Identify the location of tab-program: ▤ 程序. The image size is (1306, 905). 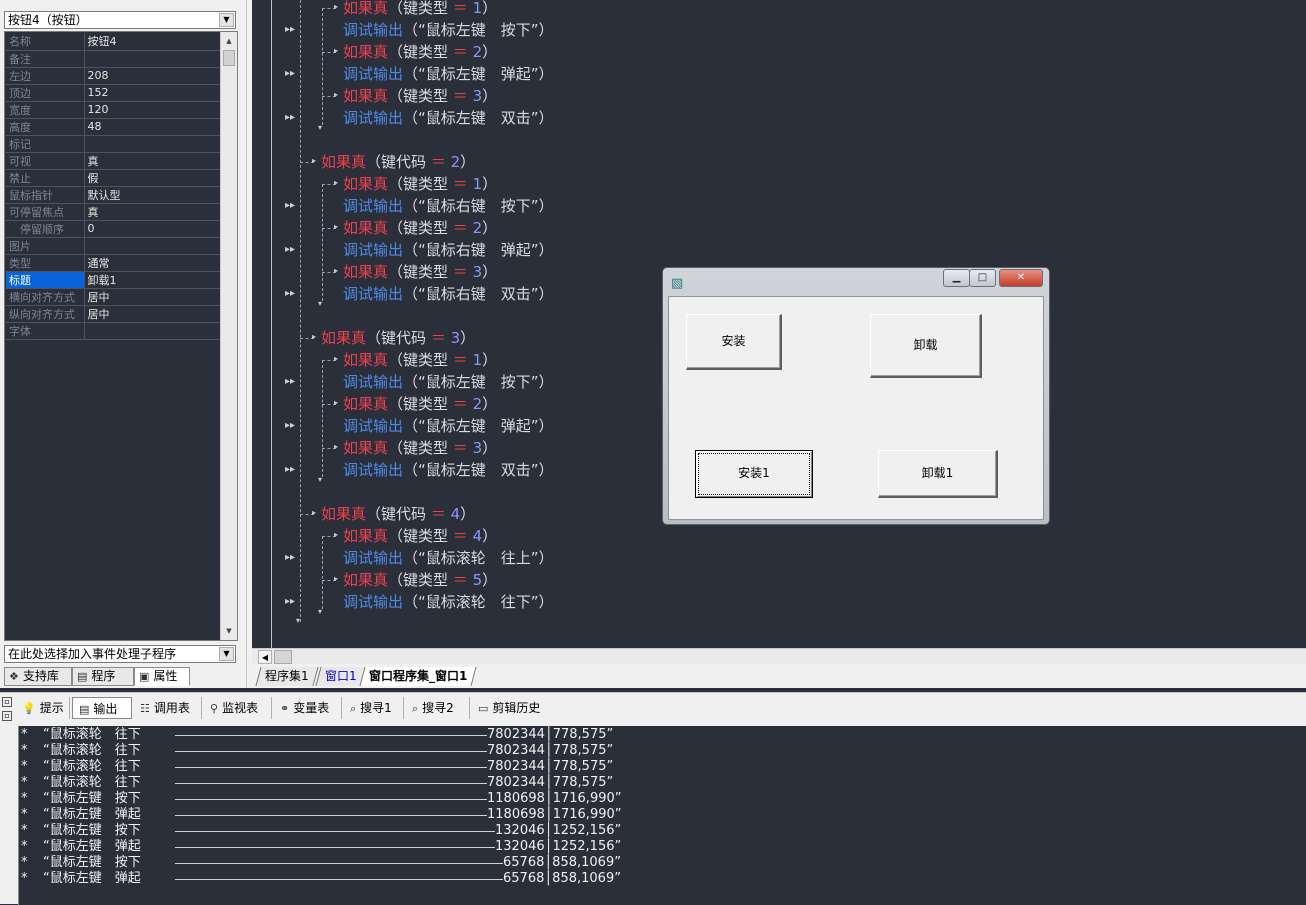
(103, 676).